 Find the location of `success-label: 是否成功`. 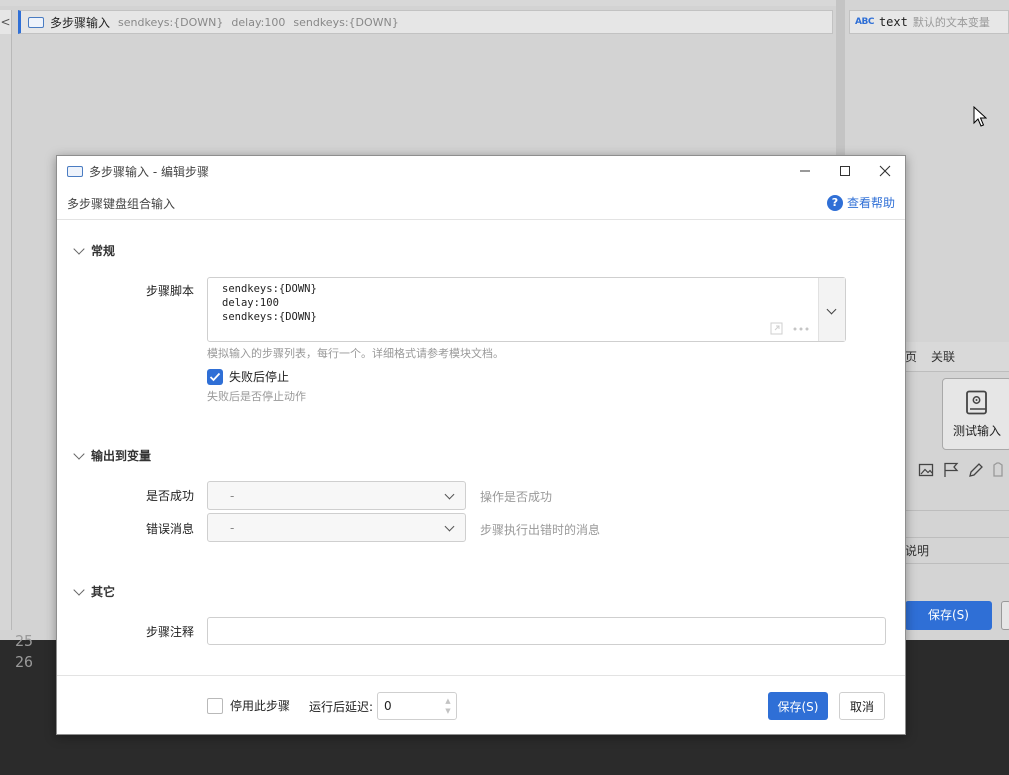

success-label: 是否成功 is located at coordinates (169, 496).